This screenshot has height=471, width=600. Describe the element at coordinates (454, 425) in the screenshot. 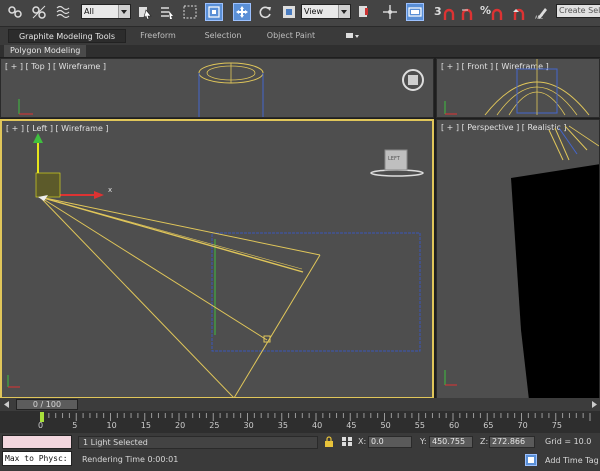

I see `track-tick-label: 60` at that location.